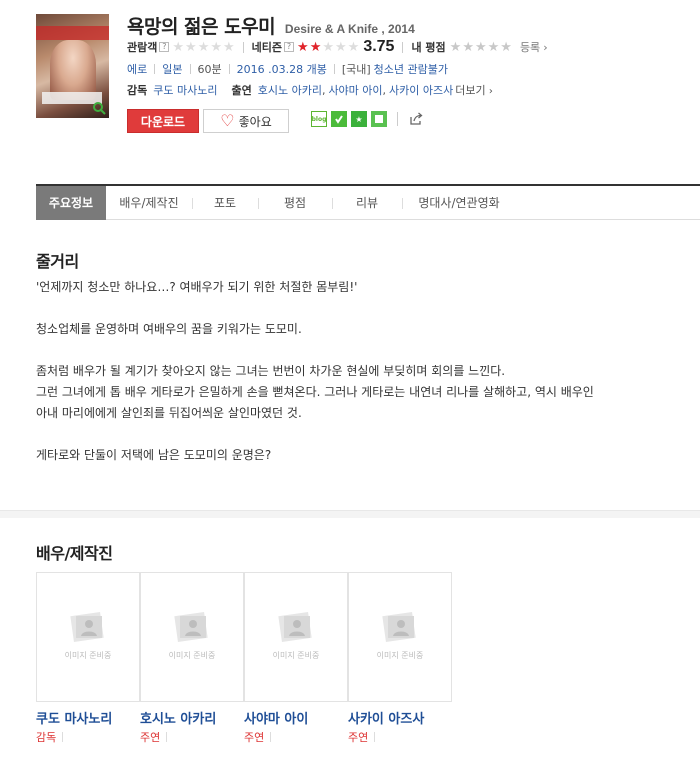  What do you see at coordinates (225, 203) in the screenshot?
I see `tab-photo: 포토` at bounding box center [225, 203].